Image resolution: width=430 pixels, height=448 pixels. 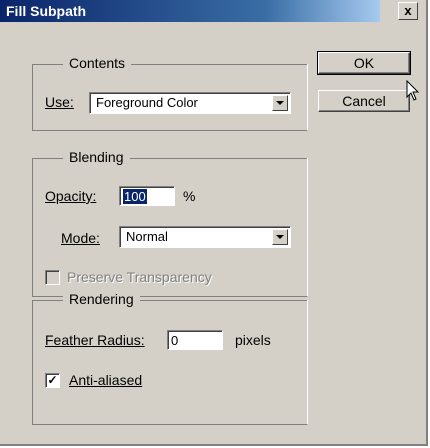 I want to click on feather-radius-unit: pixels, so click(x=253, y=340).